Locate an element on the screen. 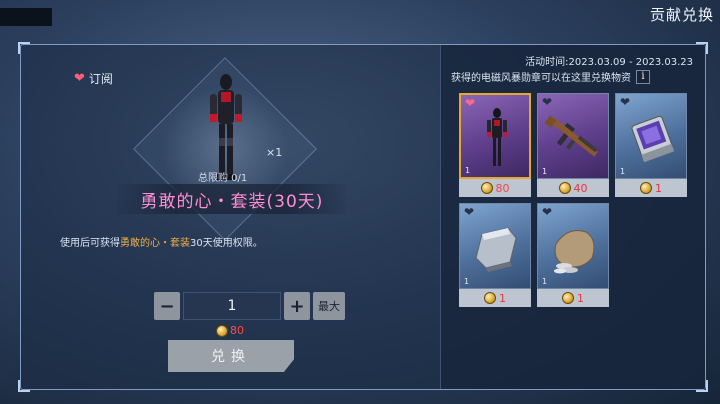 The height and width of the screenshot is (404, 720). quantity-stepper: − 1 + 最大 is located at coordinates (249, 306).